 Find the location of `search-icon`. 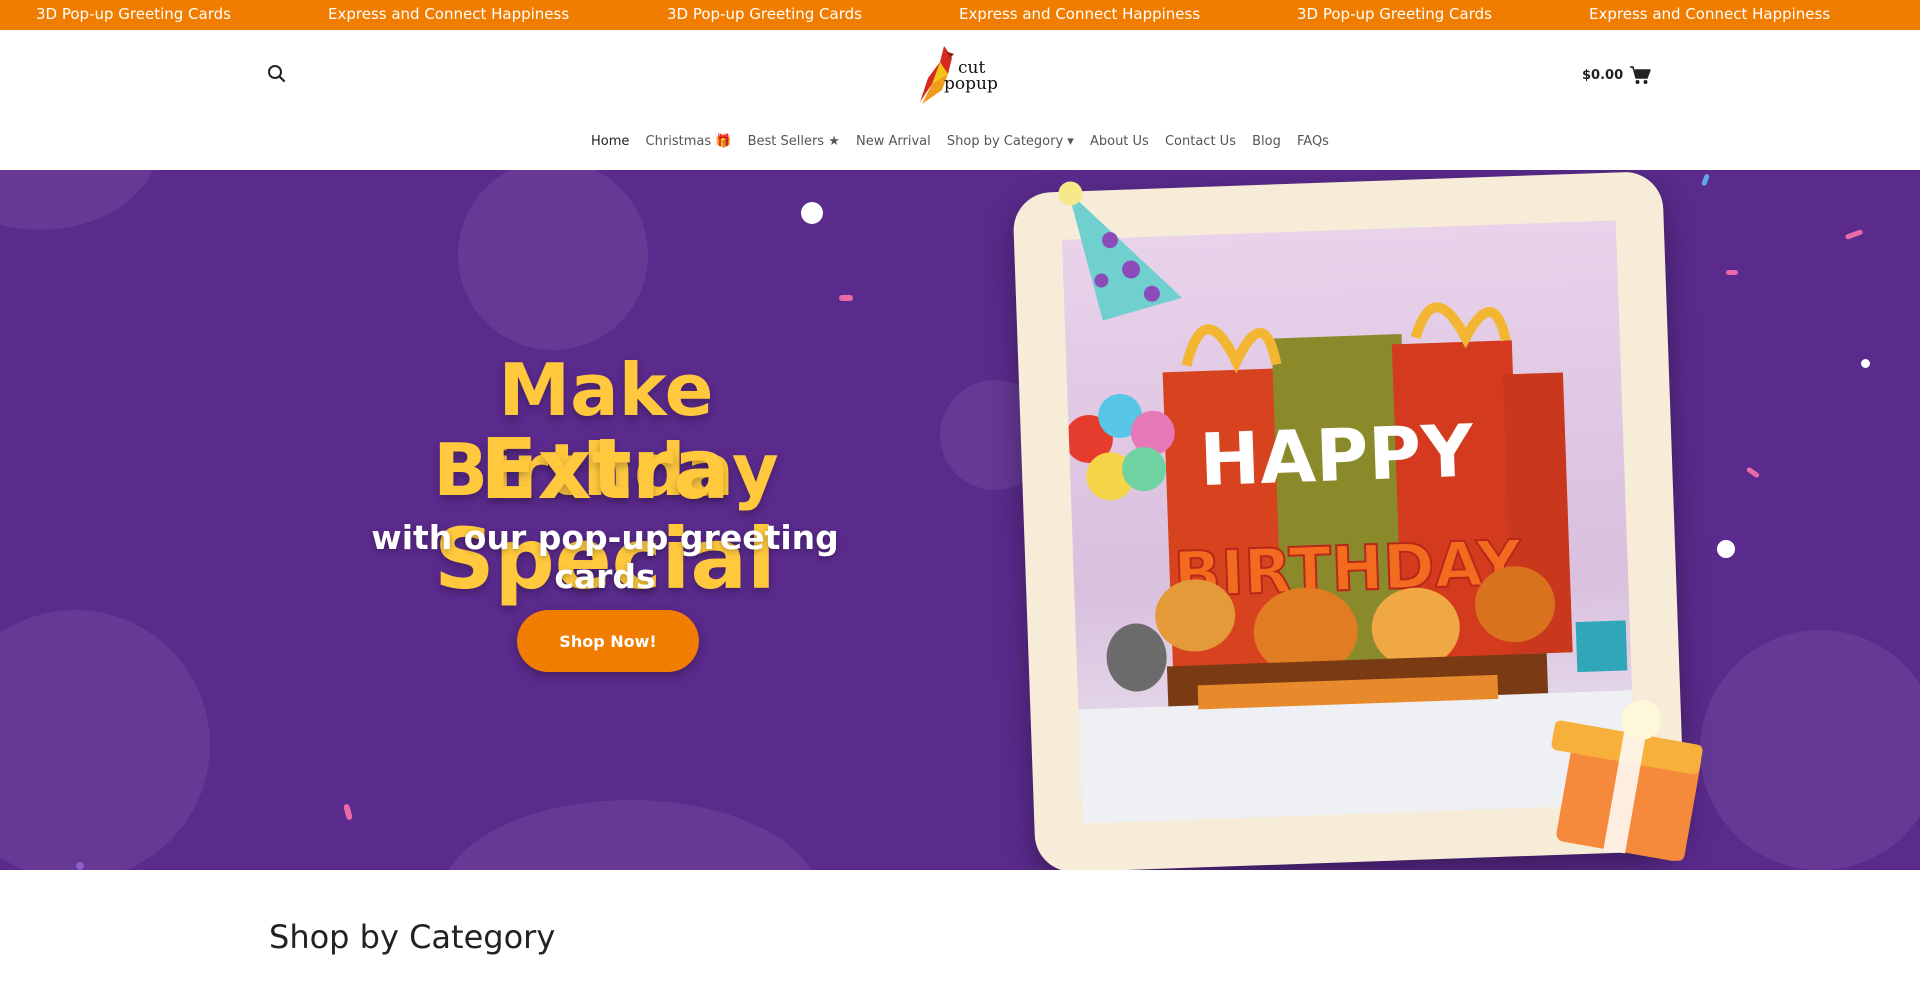

search-icon is located at coordinates (277, 74).